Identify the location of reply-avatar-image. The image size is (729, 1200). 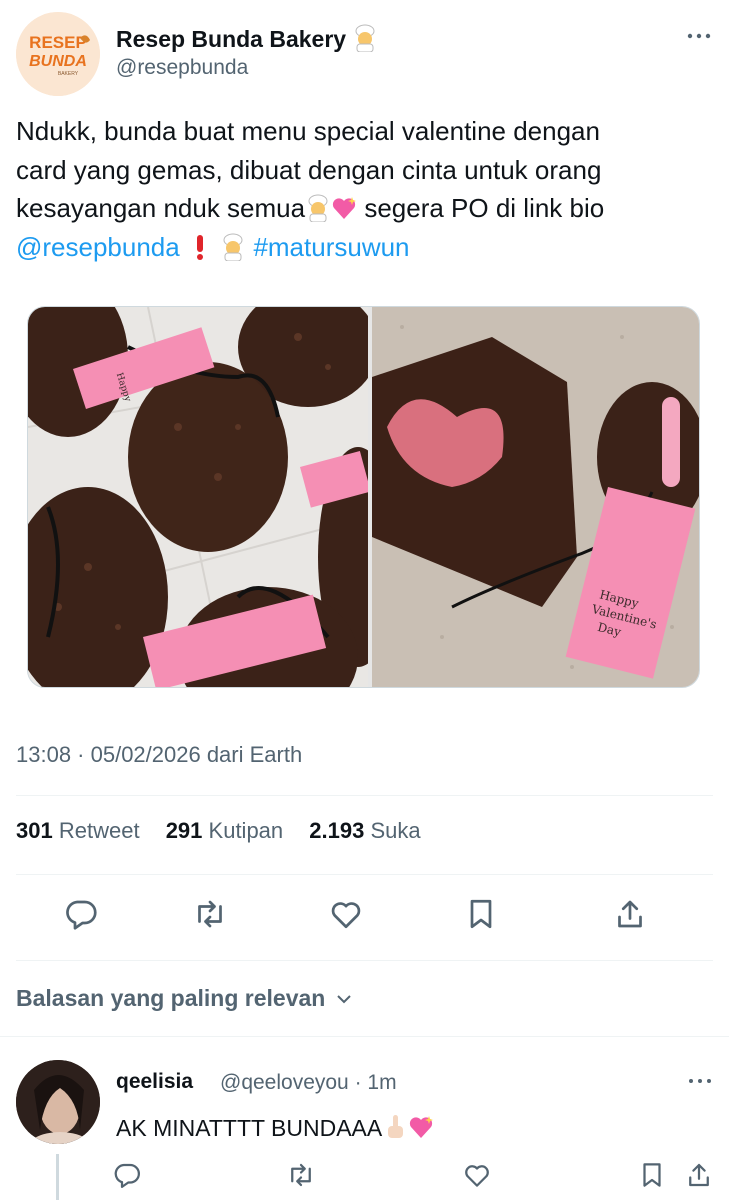
(58, 1102).